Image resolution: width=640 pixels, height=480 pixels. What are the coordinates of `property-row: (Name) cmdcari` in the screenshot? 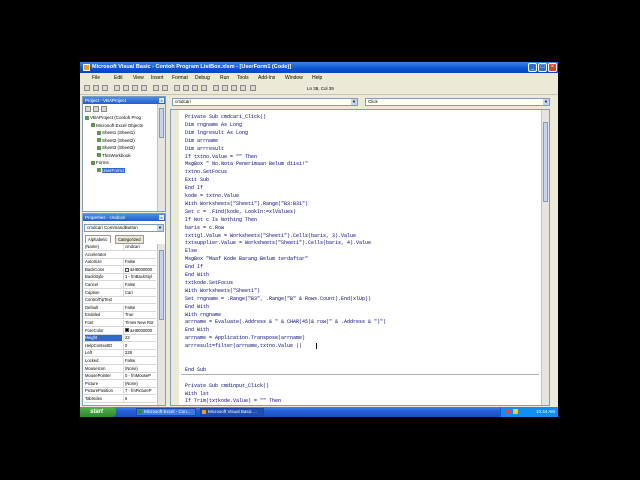 It's located at (120, 247).